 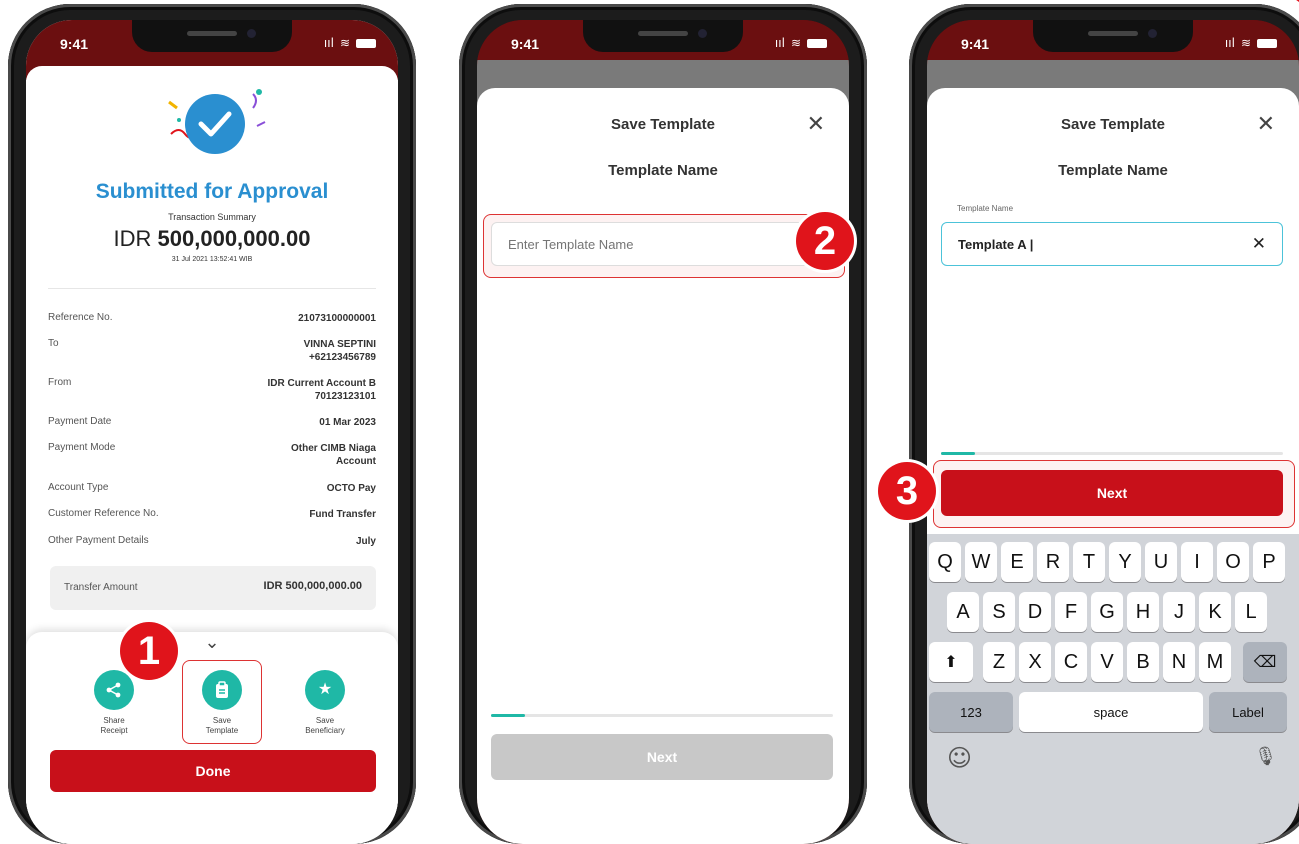 What do you see at coordinates (1265, 662) in the screenshot?
I see `delete-key: ⌫` at bounding box center [1265, 662].